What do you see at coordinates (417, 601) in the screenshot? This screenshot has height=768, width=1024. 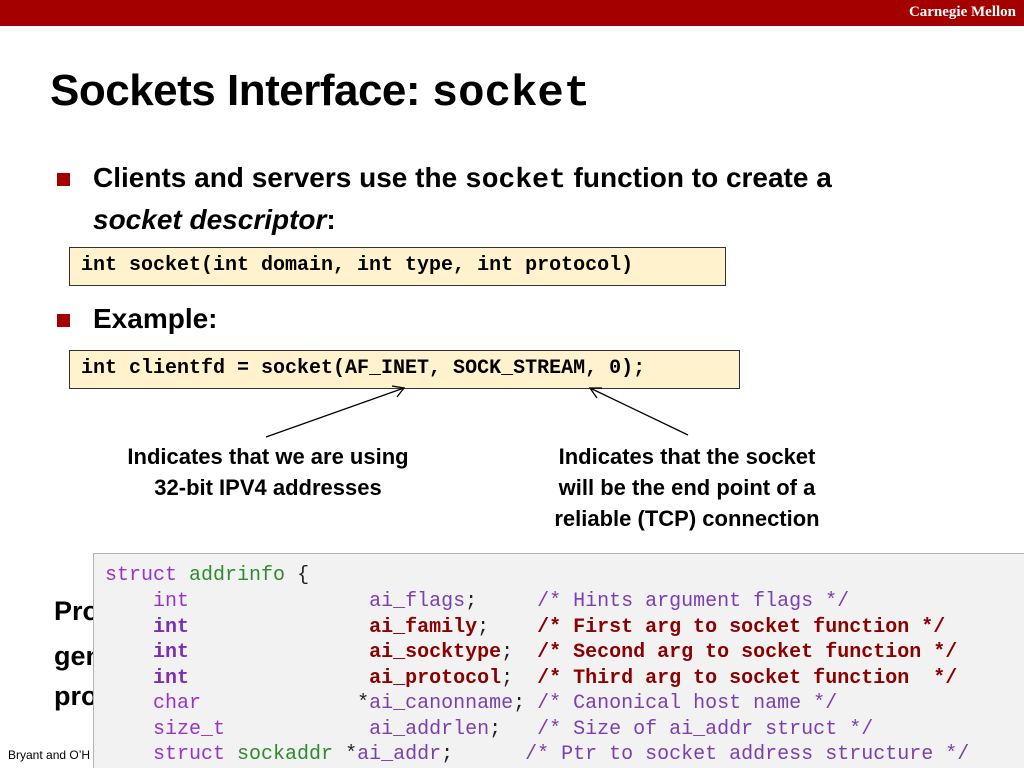 I see `field-name: ai_flags` at bounding box center [417, 601].